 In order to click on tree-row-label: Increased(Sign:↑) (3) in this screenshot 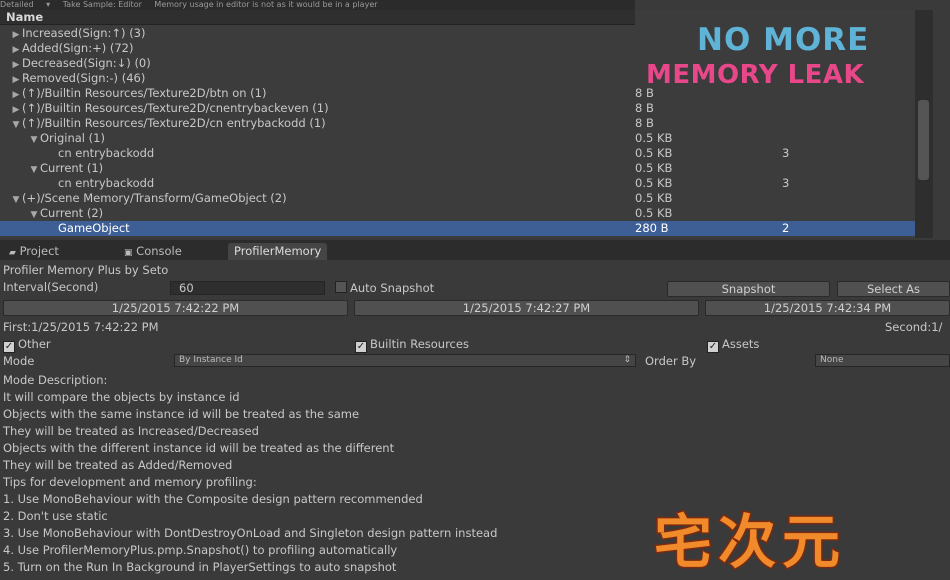, I will do `click(84, 33)`.